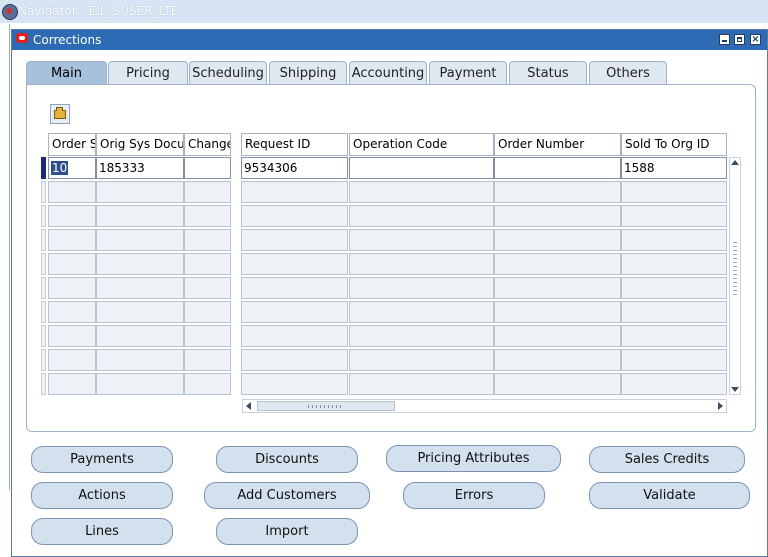  What do you see at coordinates (60, 114) in the screenshot?
I see `open-folder-button` at bounding box center [60, 114].